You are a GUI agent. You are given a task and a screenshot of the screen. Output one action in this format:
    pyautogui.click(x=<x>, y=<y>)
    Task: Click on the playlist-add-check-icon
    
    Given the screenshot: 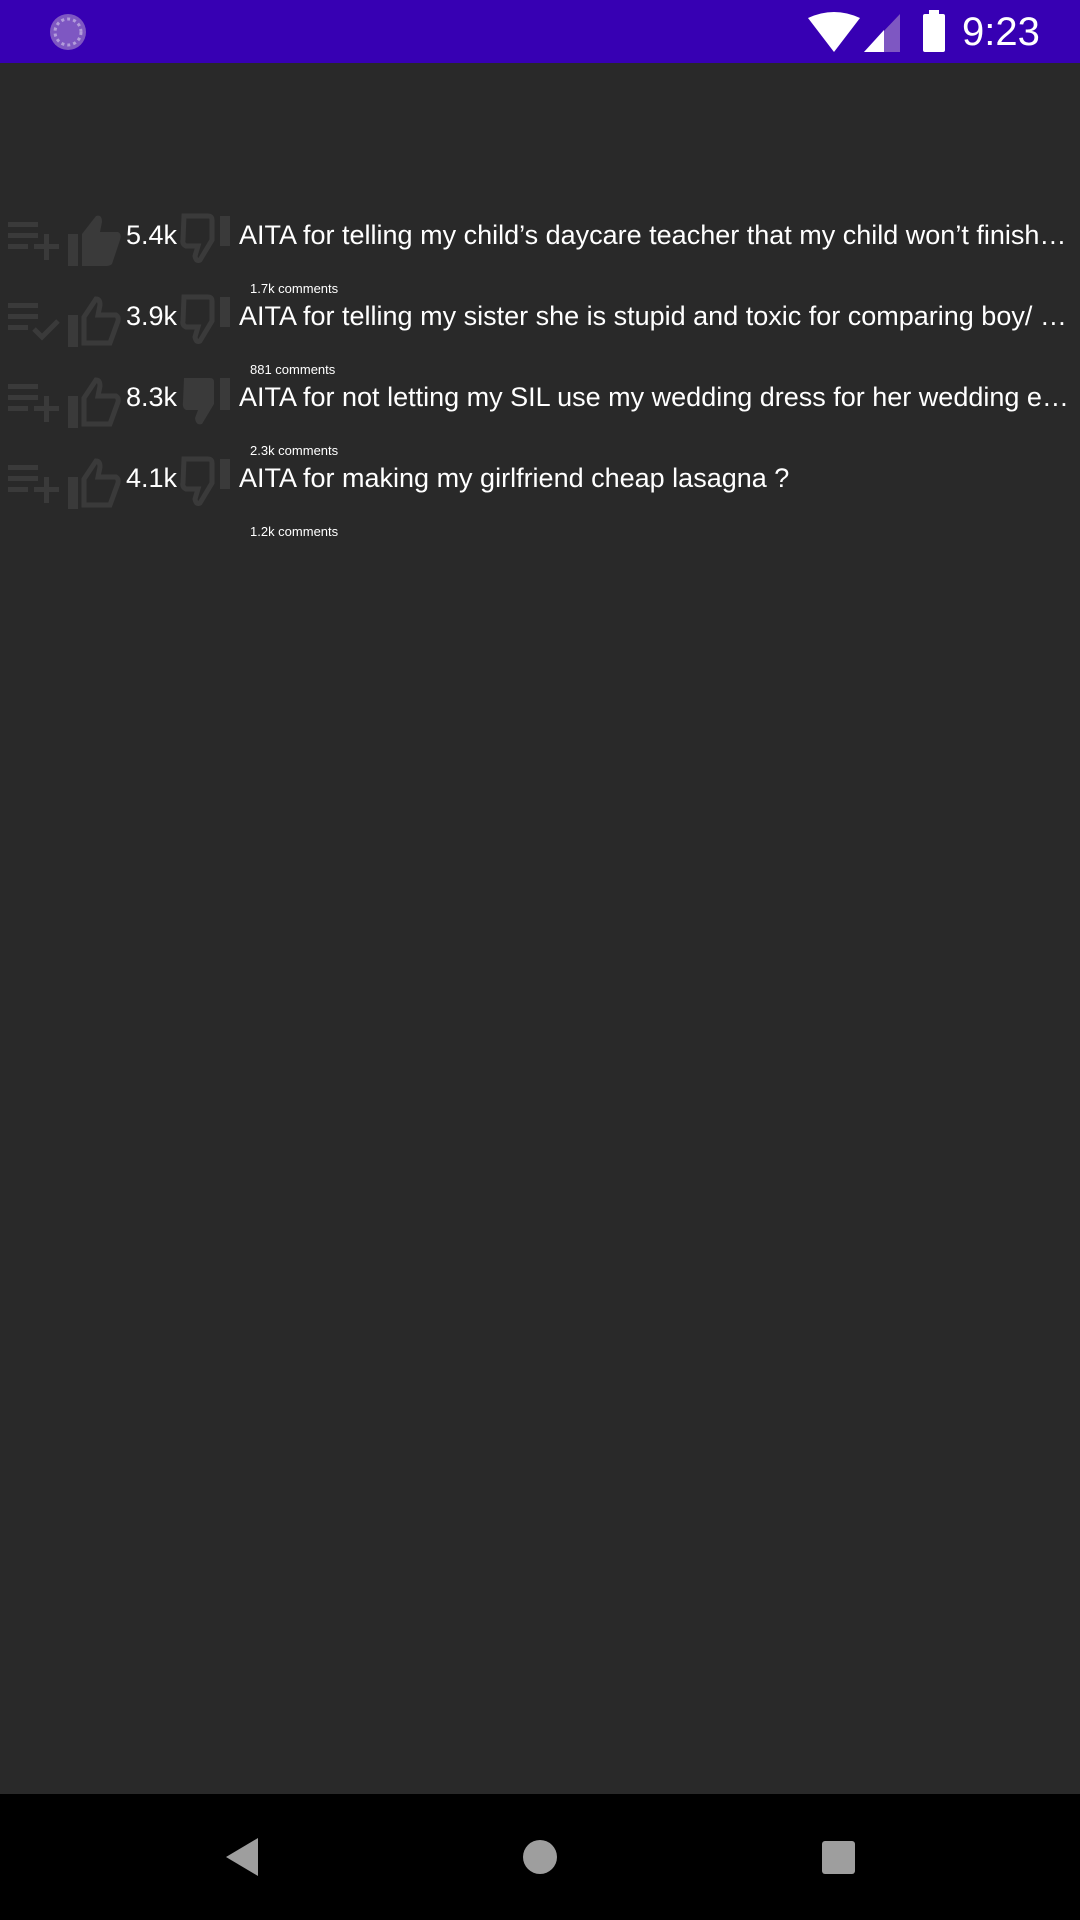 What is the action you would take?
    pyautogui.click(x=35, y=322)
    